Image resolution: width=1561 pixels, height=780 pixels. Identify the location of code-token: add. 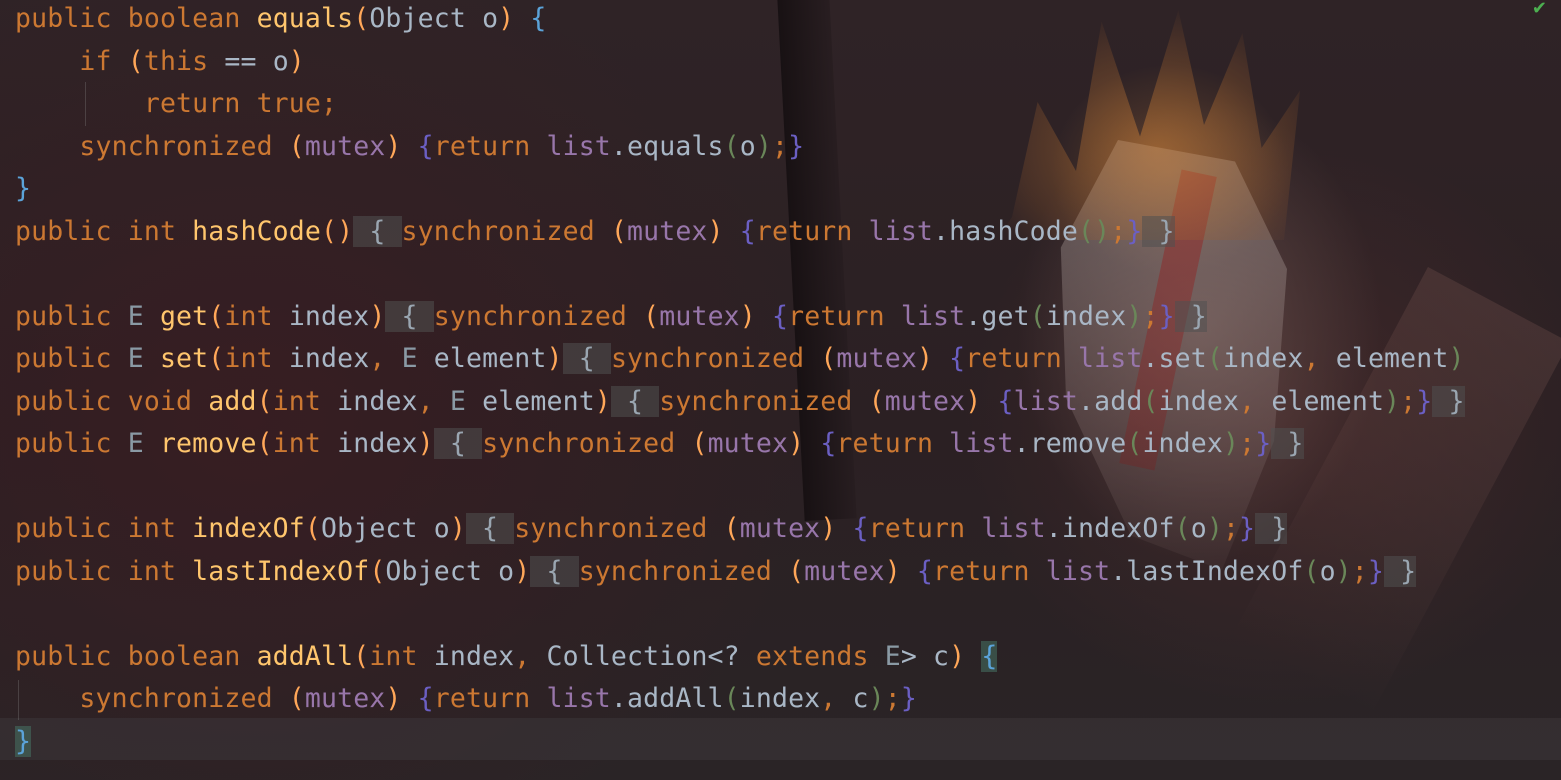
(232, 401).